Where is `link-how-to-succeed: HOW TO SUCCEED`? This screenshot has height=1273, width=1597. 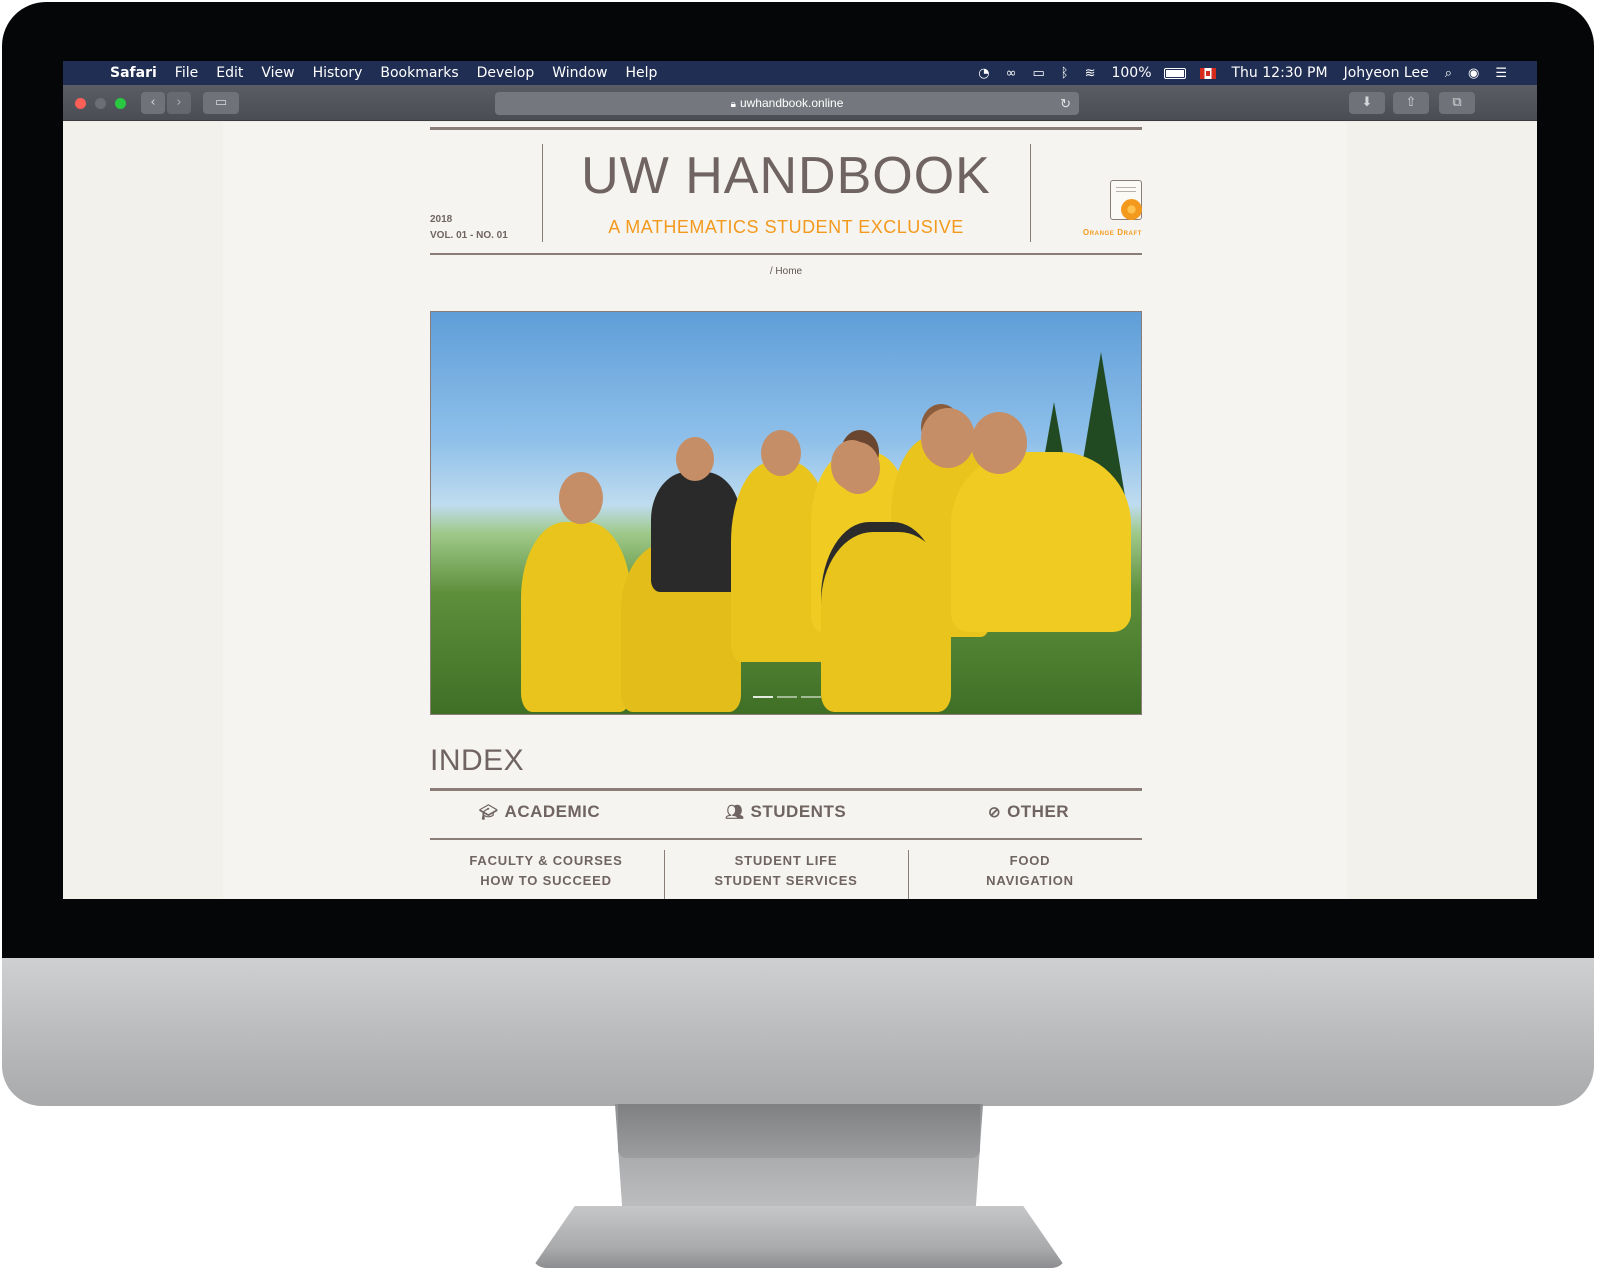
link-how-to-succeed: HOW TO SUCCEED is located at coordinates (546, 881).